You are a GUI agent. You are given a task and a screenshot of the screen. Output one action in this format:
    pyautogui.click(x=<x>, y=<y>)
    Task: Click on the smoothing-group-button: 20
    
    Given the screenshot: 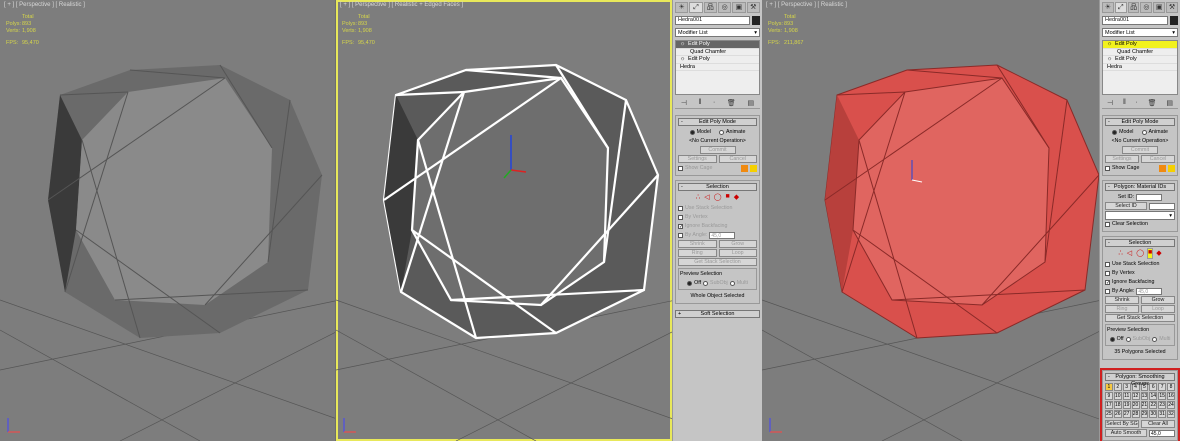 What is the action you would take?
    pyautogui.click(x=1135, y=405)
    